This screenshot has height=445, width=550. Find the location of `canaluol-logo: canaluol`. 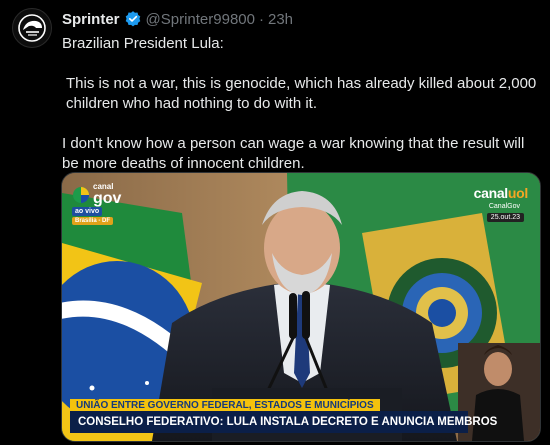

canaluol-logo: canaluol is located at coordinates (501, 193).